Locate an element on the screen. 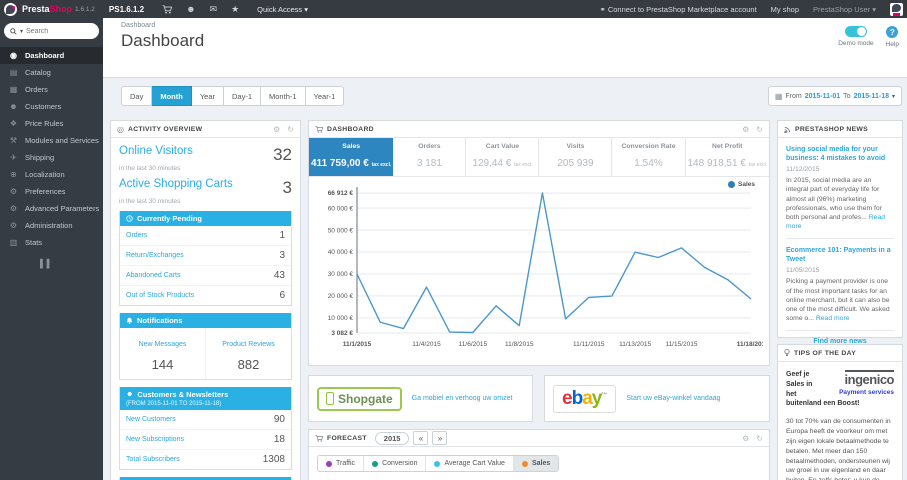  demo-mode-widget: Demo mode is located at coordinates (856, 37).